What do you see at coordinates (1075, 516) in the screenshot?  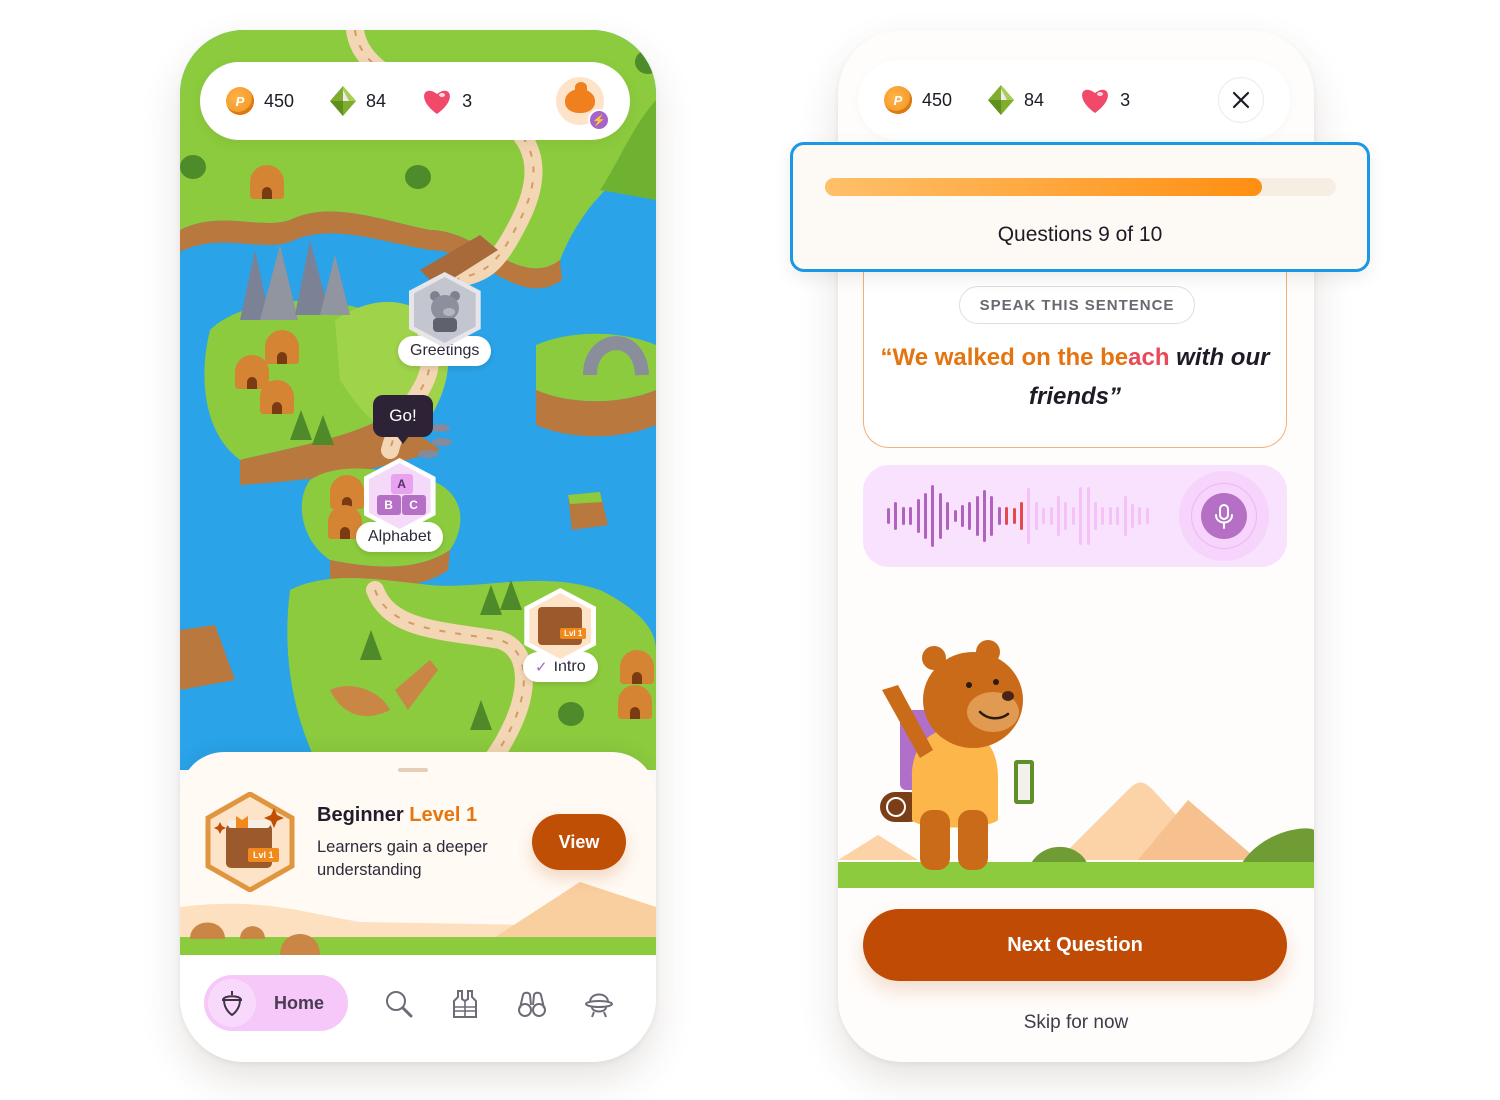 I see `voice-recorder` at bounding box center [1075, 516].